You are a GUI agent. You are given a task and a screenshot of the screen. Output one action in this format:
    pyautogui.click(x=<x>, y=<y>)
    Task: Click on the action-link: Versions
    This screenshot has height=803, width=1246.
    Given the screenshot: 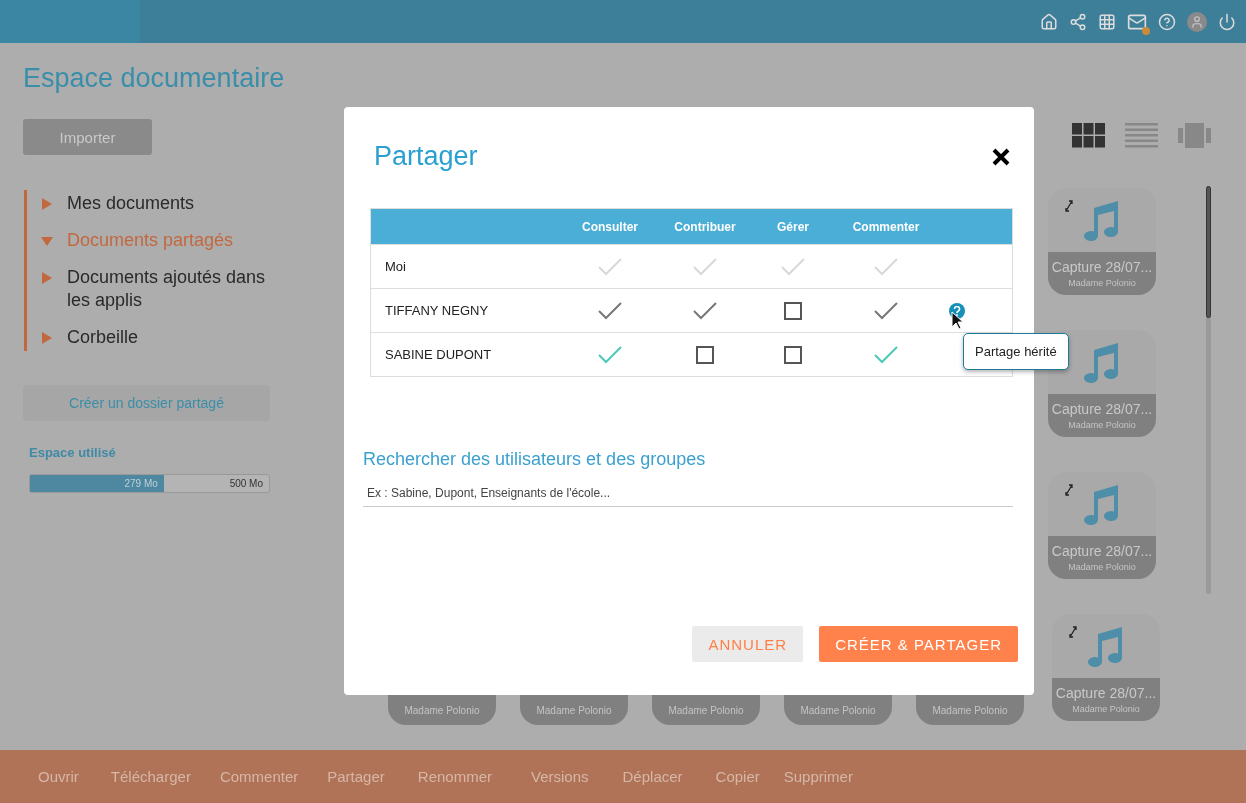 What is the action you would take?
    pyautogui.click(x=560, y=776)
    